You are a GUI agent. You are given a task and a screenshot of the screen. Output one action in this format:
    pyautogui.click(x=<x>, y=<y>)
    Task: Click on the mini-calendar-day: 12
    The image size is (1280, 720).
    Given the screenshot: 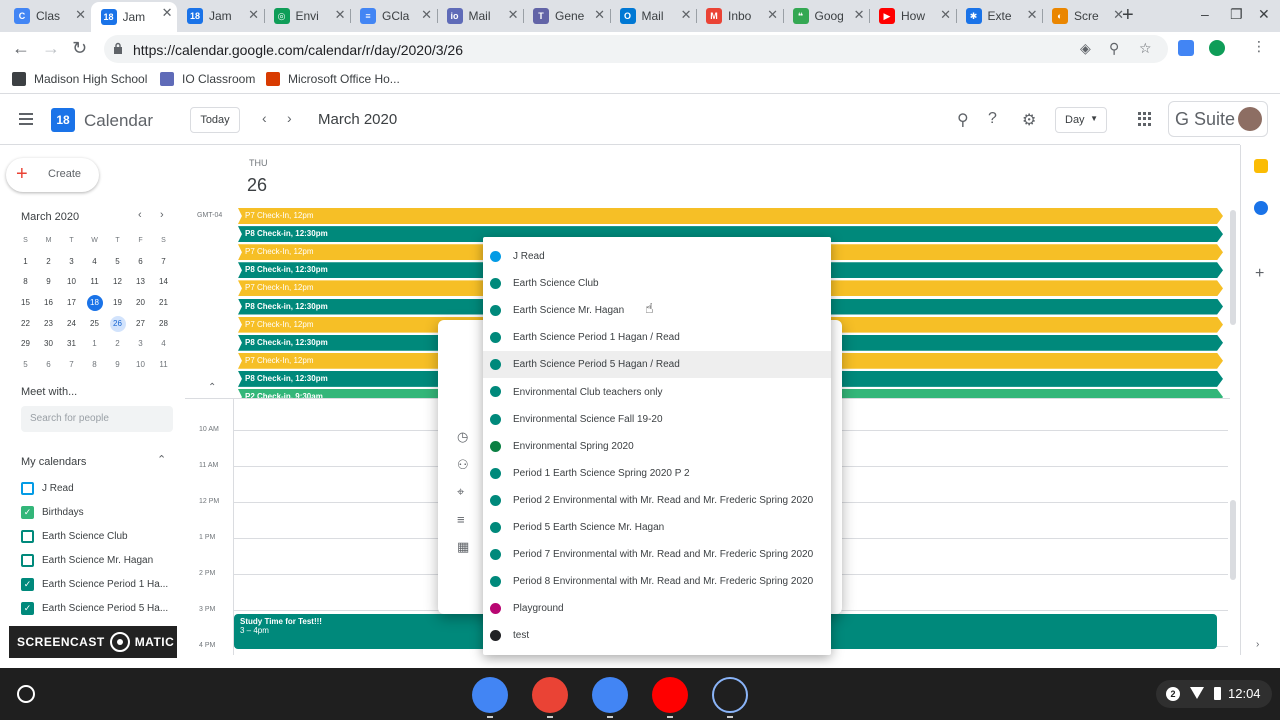 What is the action you would take?
    pyautogui.click(x=117, y=284)
    